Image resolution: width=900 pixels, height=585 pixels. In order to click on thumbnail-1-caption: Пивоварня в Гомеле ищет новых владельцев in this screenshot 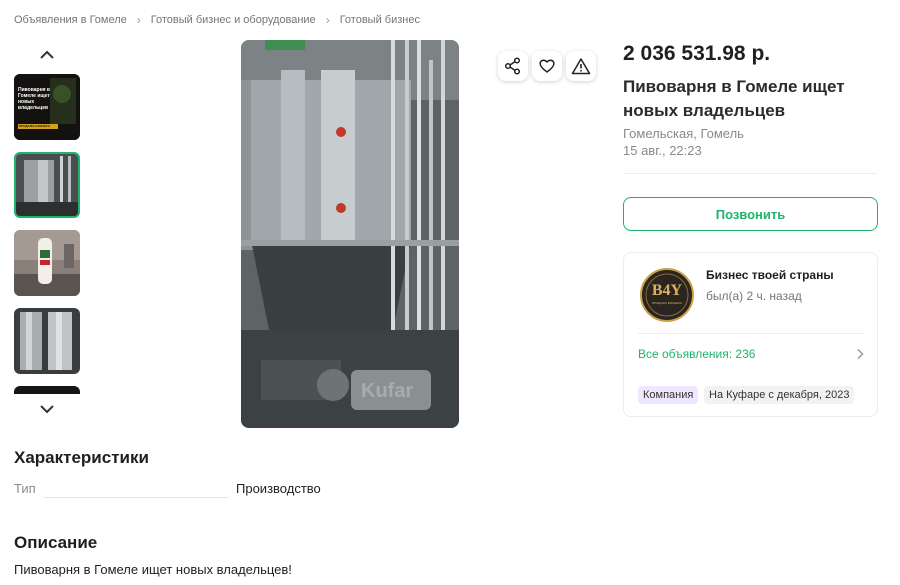, I will do `click(34, 99)`.